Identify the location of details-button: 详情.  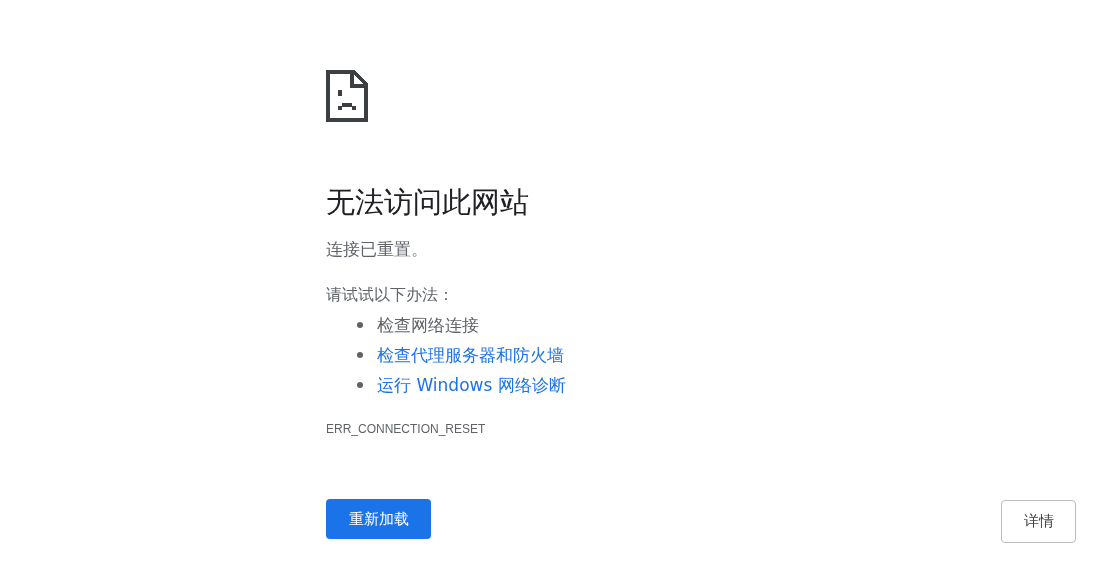
(1038, 521).